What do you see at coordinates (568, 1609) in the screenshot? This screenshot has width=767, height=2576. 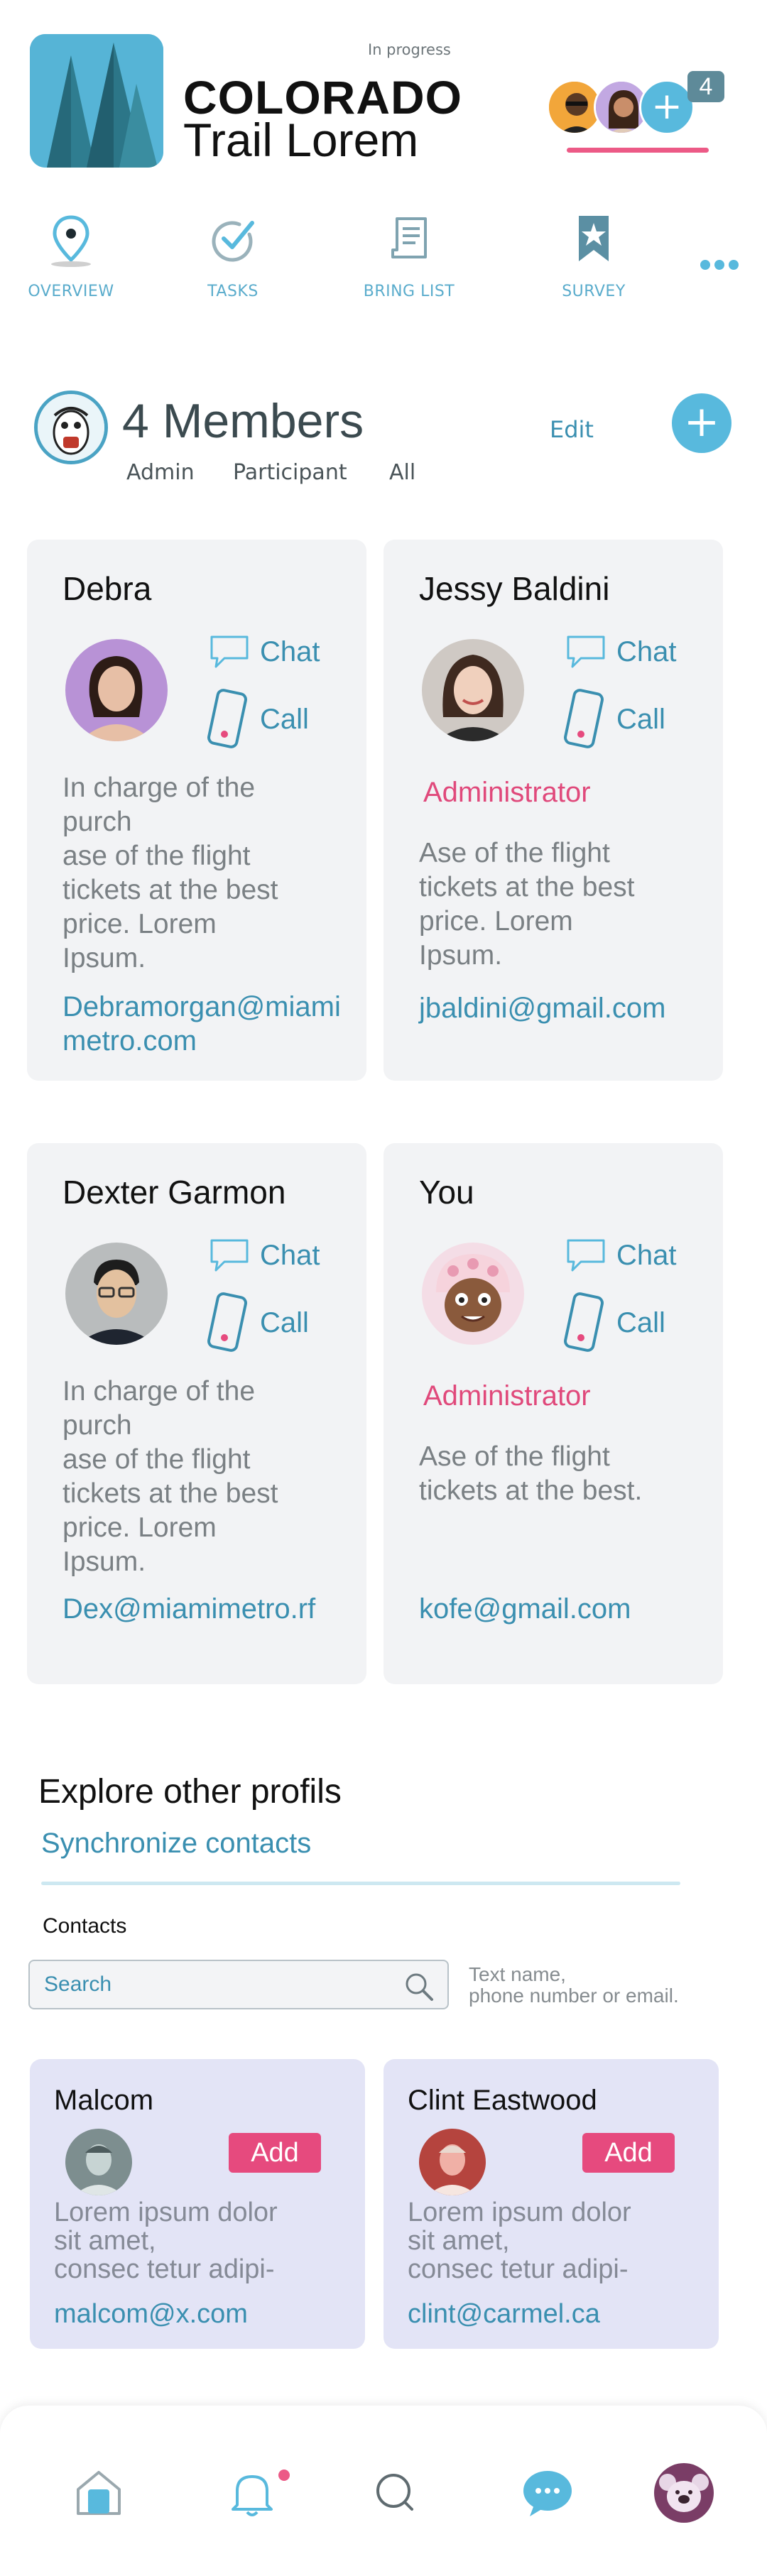 I see `member-email: kofe@gmail.com` at bounding box center [568, 1609].